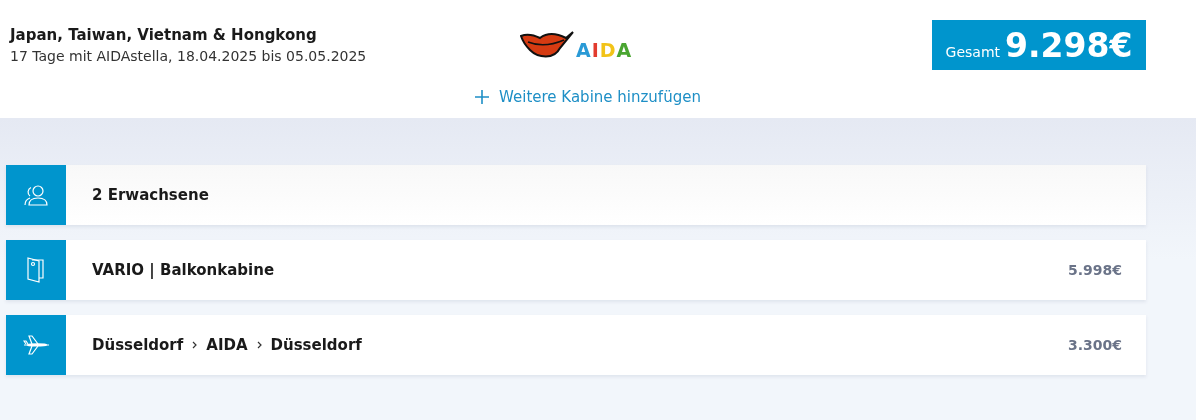  What do you see at coordinates (183, 270) in the screenshot?
I see `row-label: VARIO | Balkonkabine` at bounding box center [183, 270].